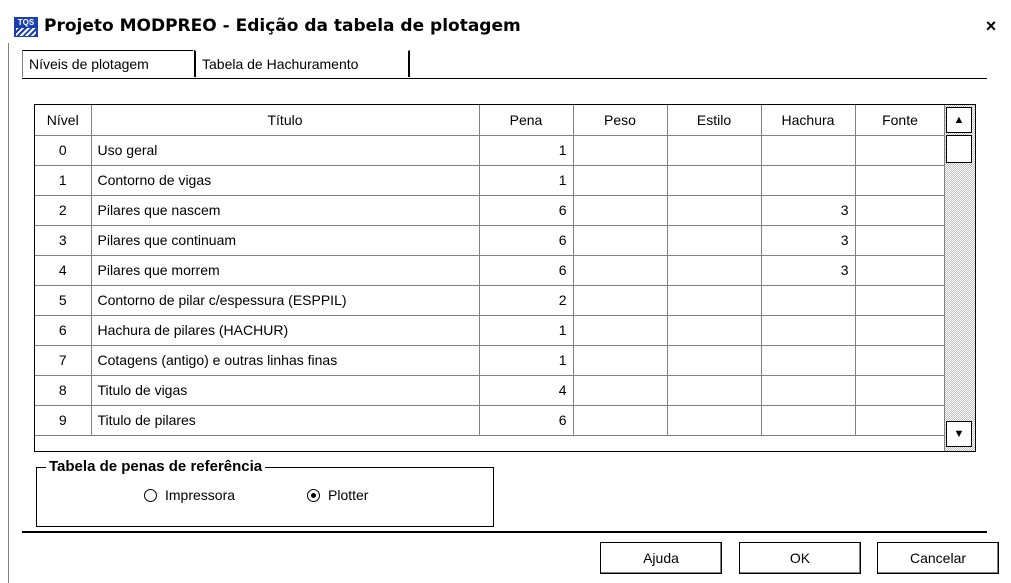  I want to click on cell-pena: 2, so click(526, 300).